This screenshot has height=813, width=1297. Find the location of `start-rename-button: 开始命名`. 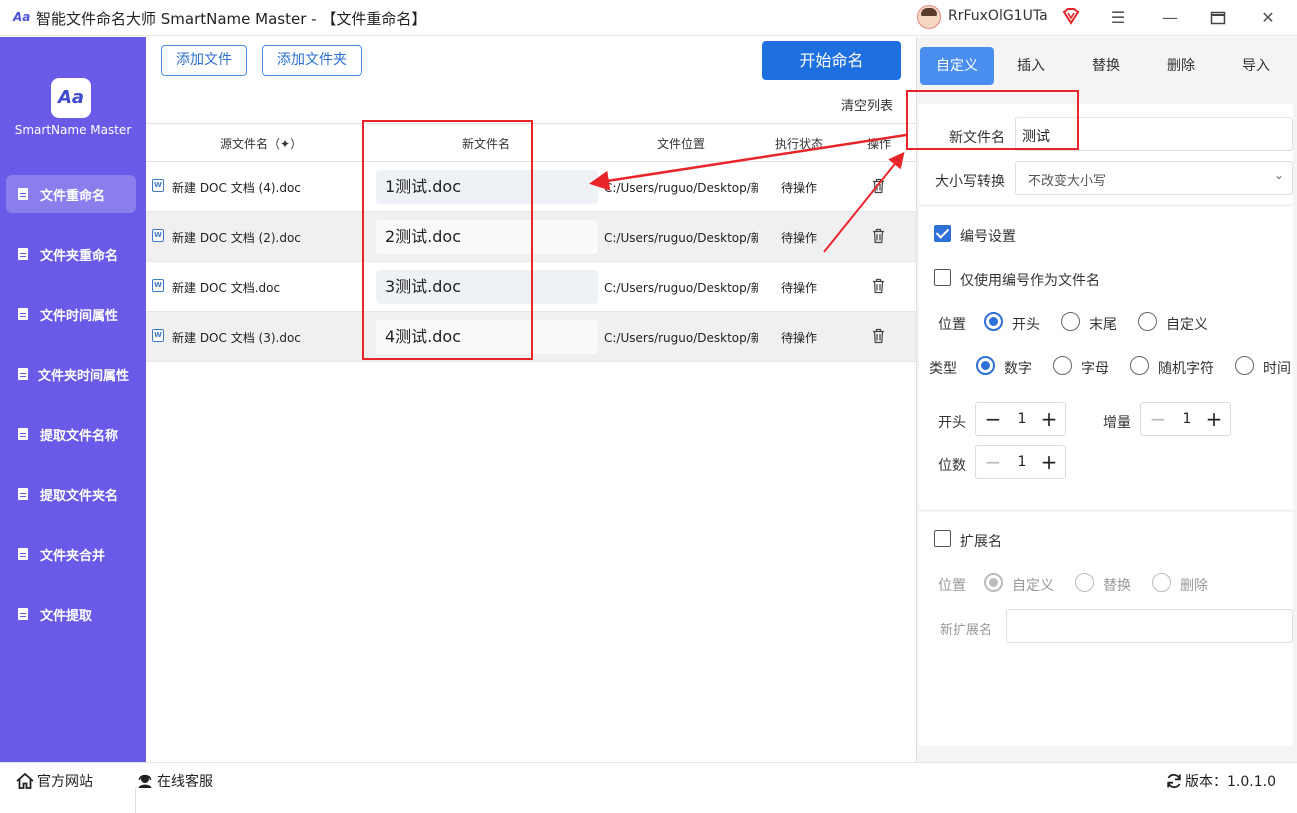

start-rename-button: 开始命名 is located at coordinates (831, 60).